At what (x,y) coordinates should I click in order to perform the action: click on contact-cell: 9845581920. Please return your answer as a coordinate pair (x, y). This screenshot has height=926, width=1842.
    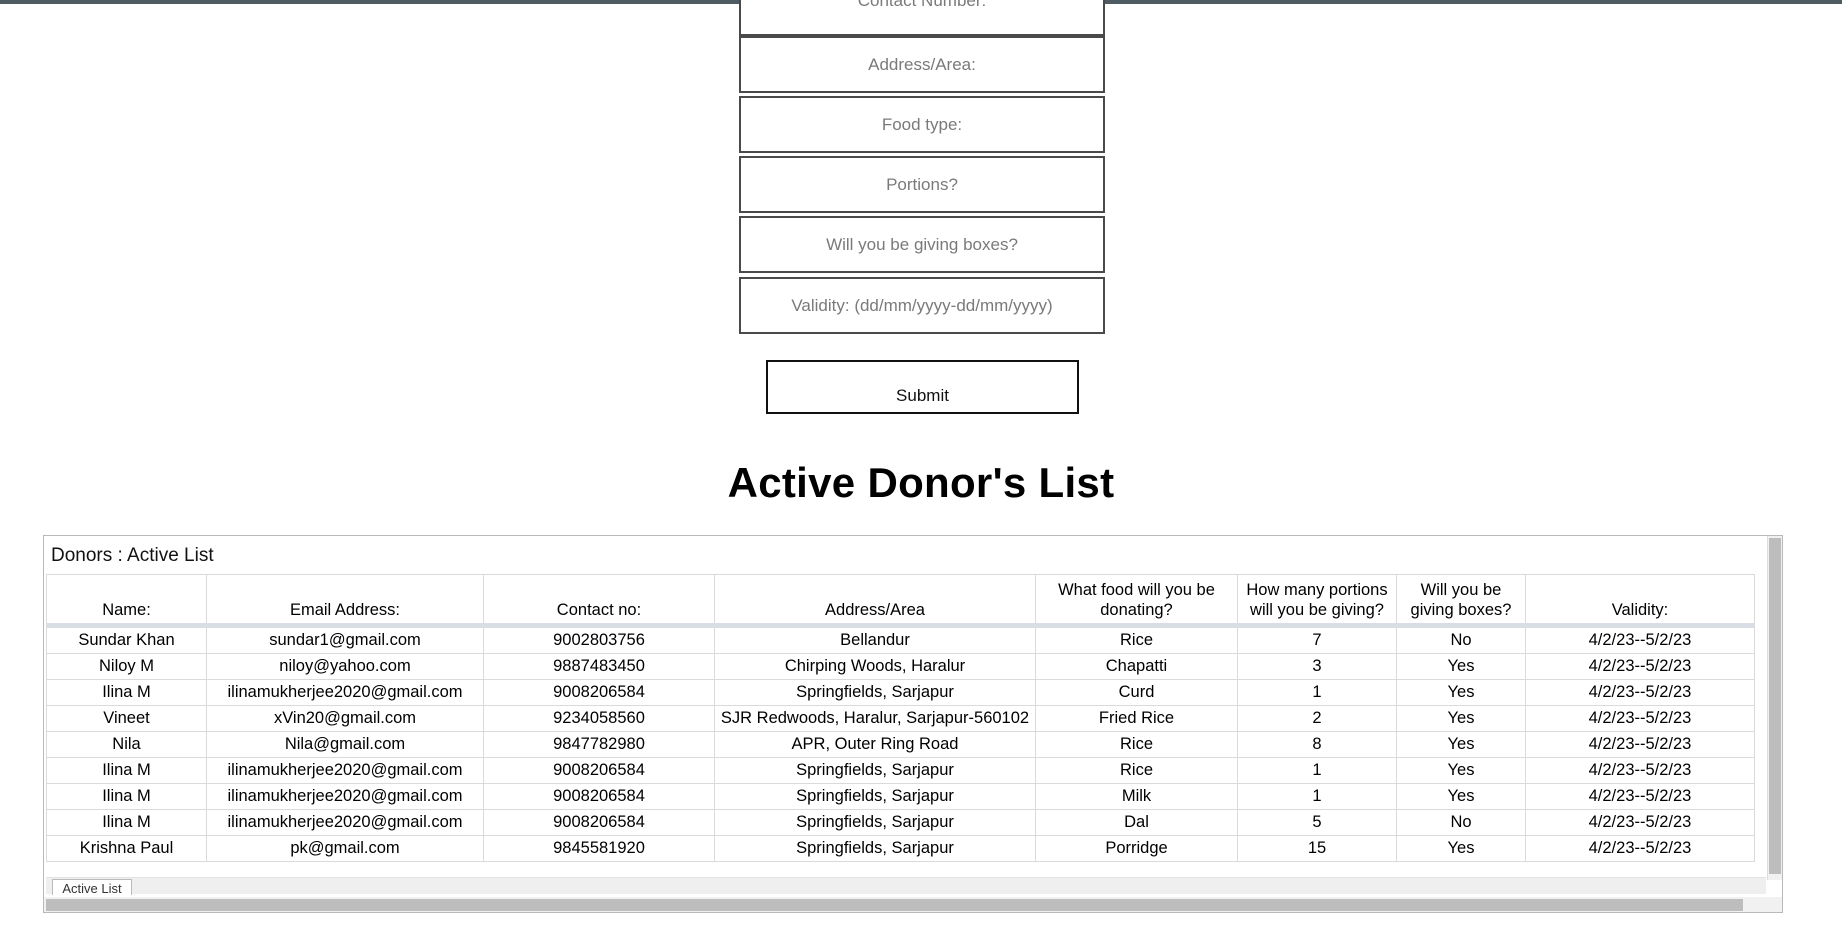
    Looking at the image, I should click on (599, 848).